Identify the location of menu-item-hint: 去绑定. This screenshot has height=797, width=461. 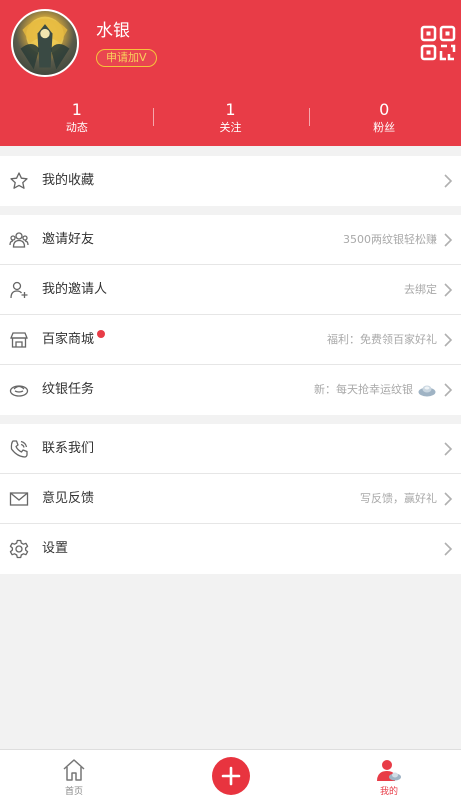
(420, 289).